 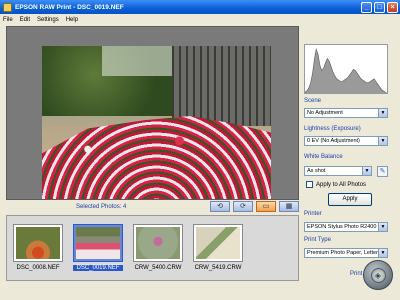 What do you see at coordinates (346, 113) in the screenshot?
I see `scene-select: No Adjustment ▼` at bounding box center [346, 113].